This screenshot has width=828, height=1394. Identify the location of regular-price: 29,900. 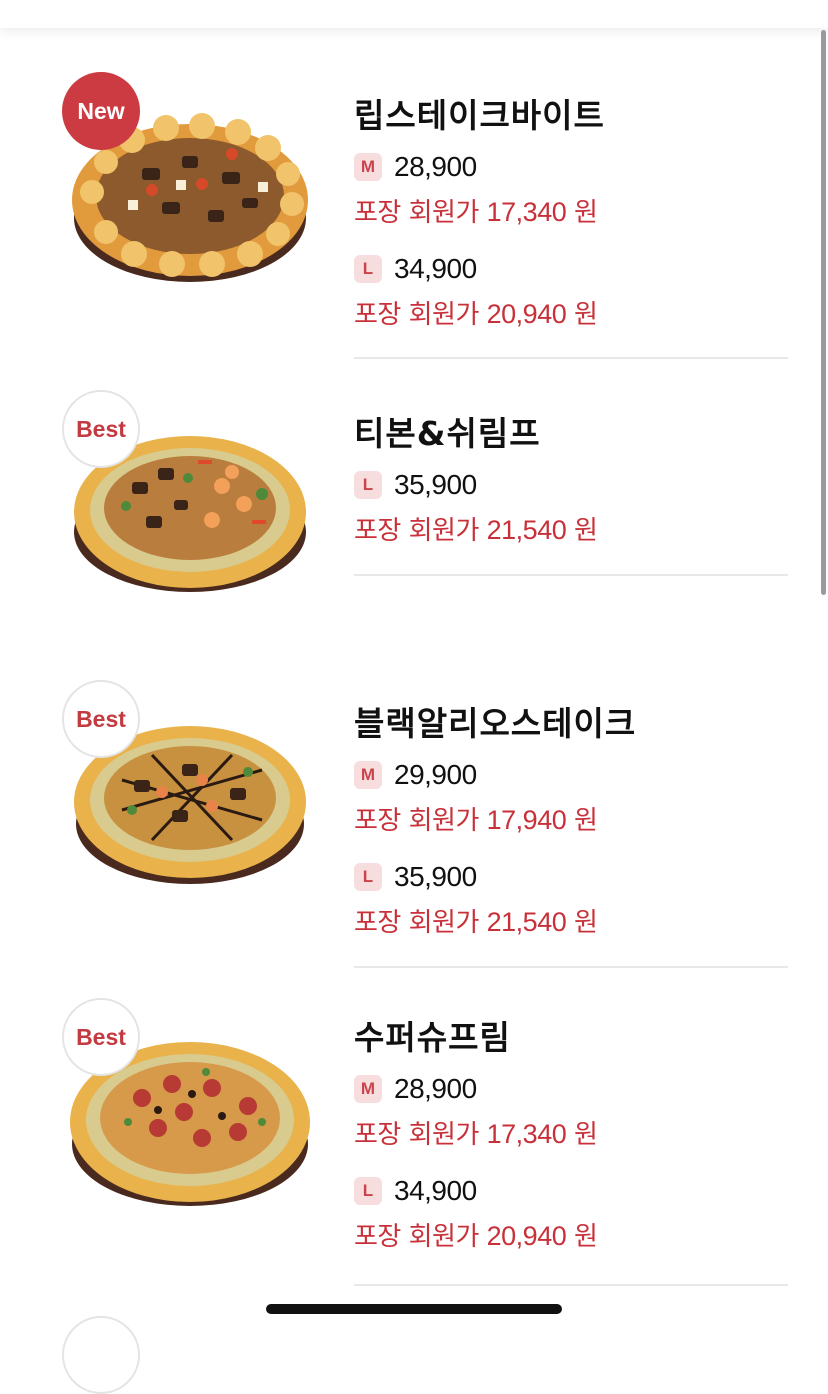
(435, 774).